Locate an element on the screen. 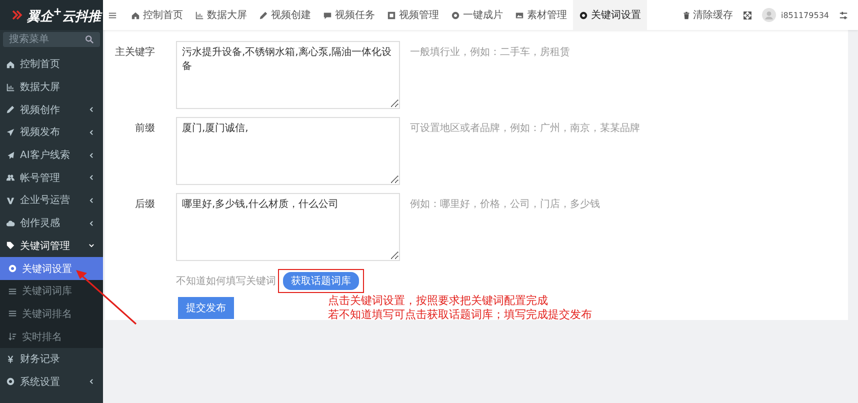 This screenshot has height=403, width=858. text-area: 污水提升设备,不锈钢水箱,离心泵,隔油一体化设备 is located at coordinates (288, 75).